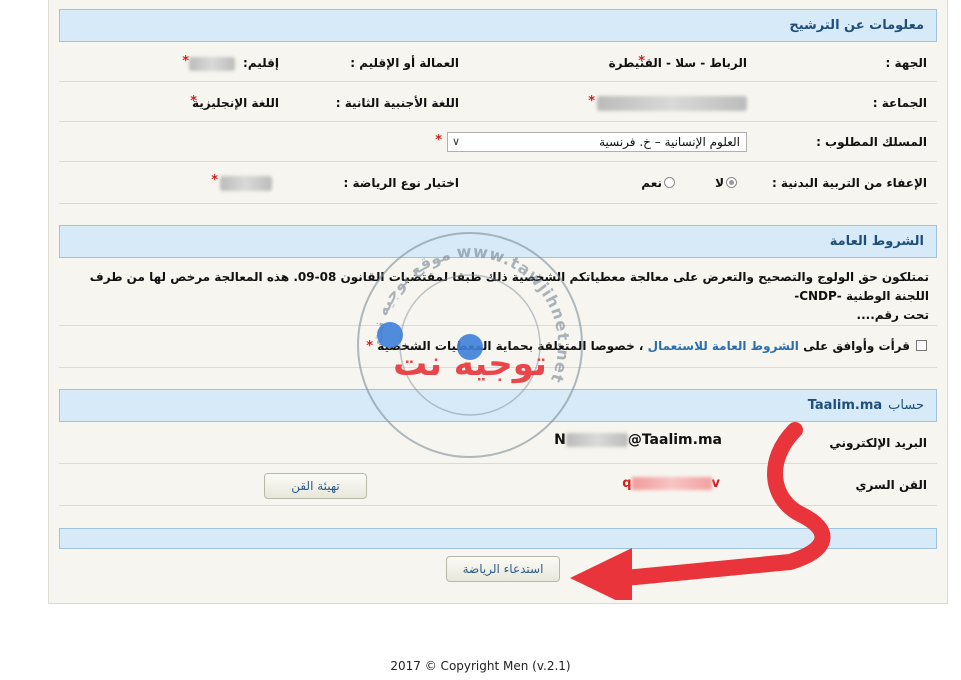 Image resolution: width=961 pixels, height=680 pixels. What do you see at coordinates (510, 346) in the screenshot?
I see `agree-suffix: ، خصوصا المتعلقة بحماية المعطيات الشخصية` at bounding box center [510, 346].